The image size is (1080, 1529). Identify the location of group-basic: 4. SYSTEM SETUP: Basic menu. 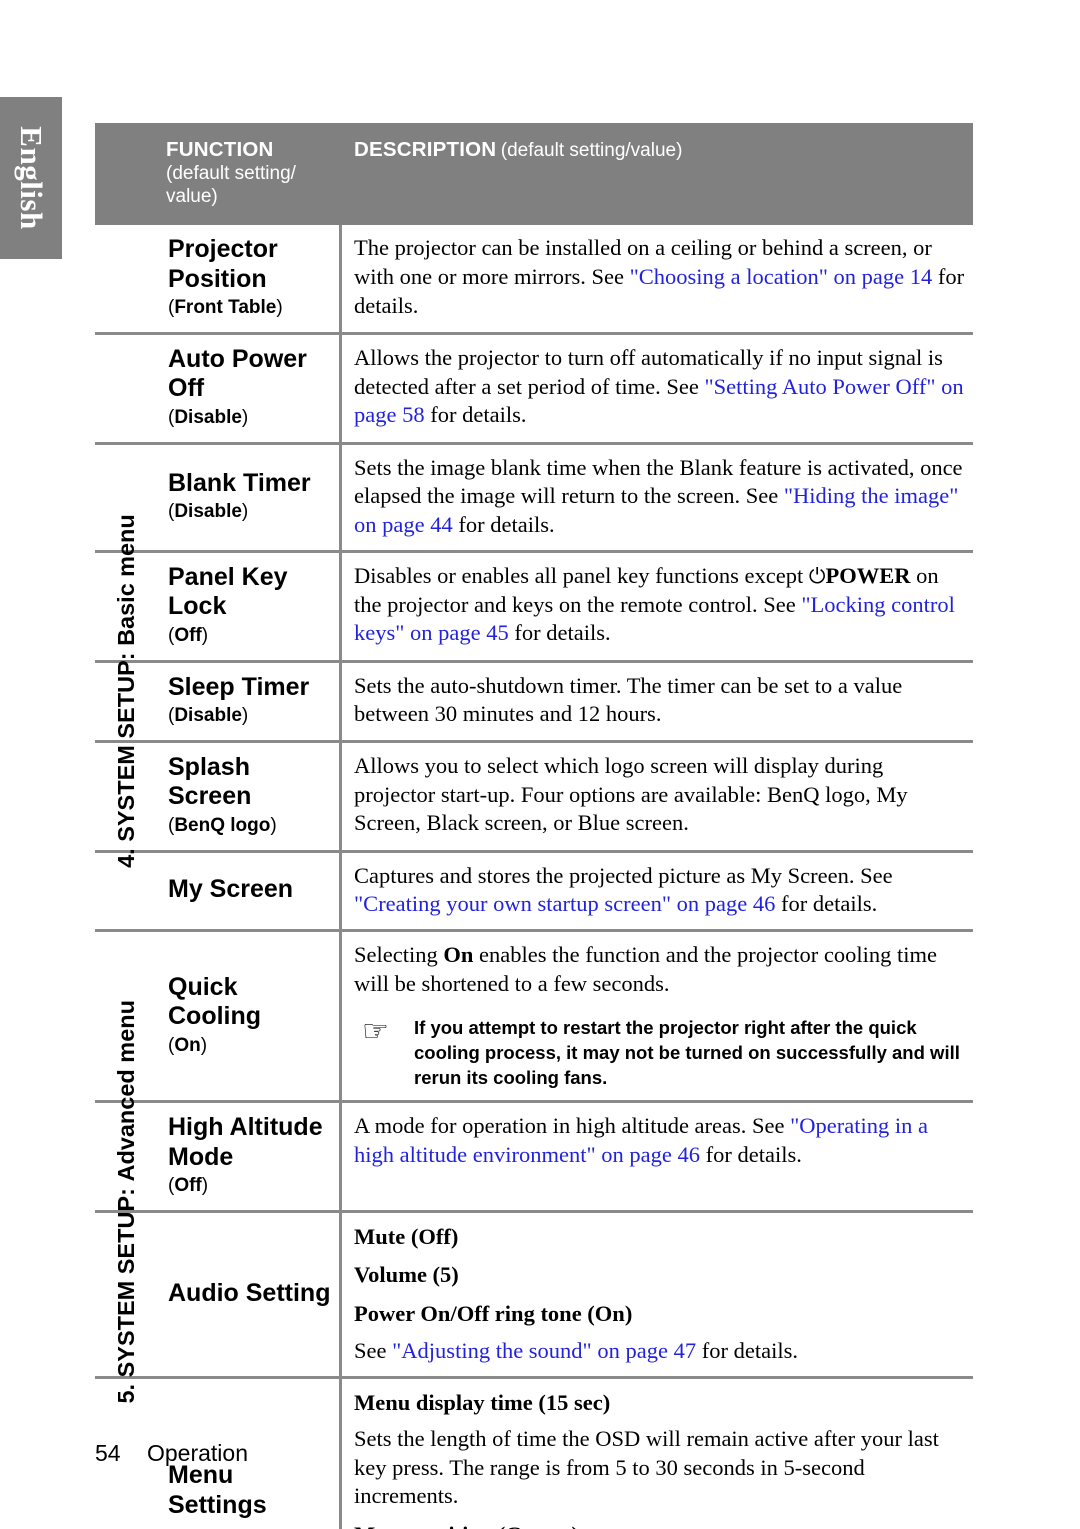
(126, 690).